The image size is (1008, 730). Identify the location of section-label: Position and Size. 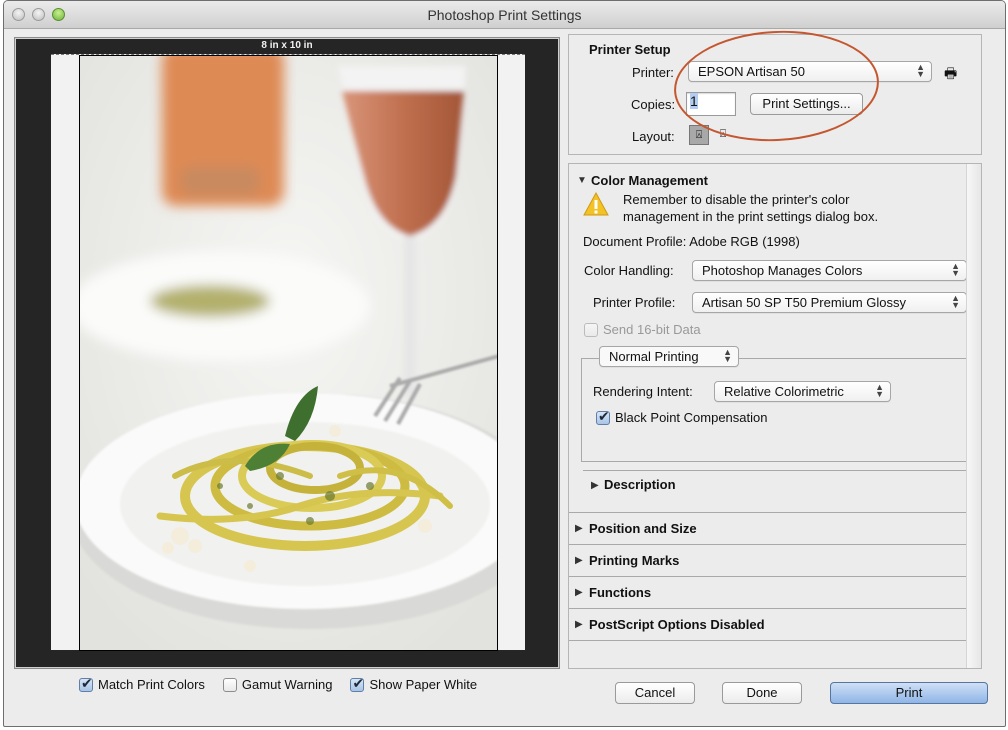
(643, 528).